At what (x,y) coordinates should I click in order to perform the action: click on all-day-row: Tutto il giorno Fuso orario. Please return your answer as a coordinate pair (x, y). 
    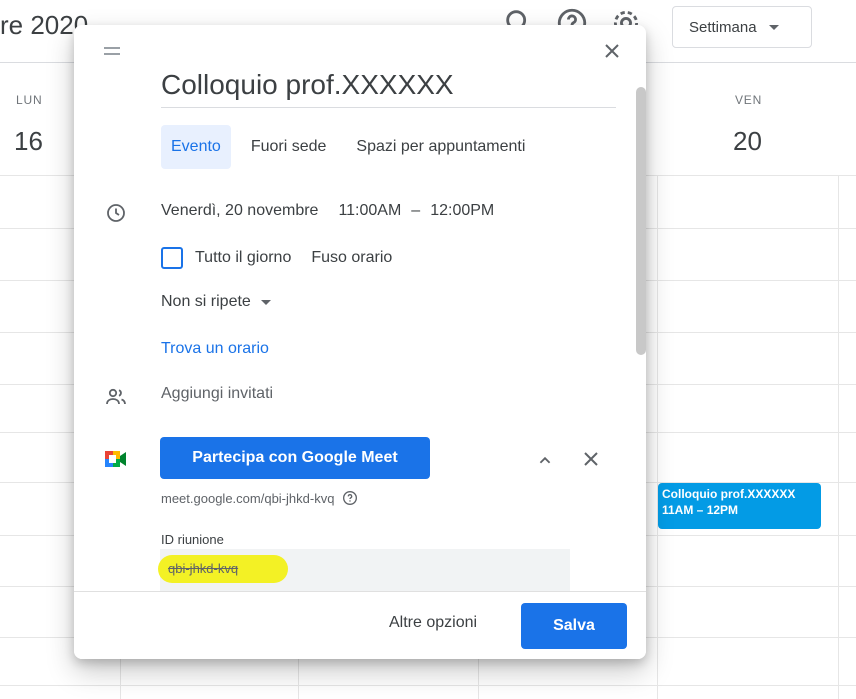
    Looking at the image, I should click on (276, 258).